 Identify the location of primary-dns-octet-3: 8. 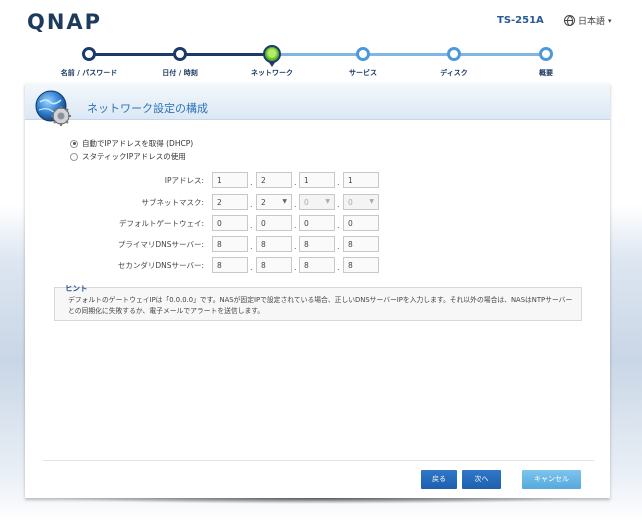
(317, 244).